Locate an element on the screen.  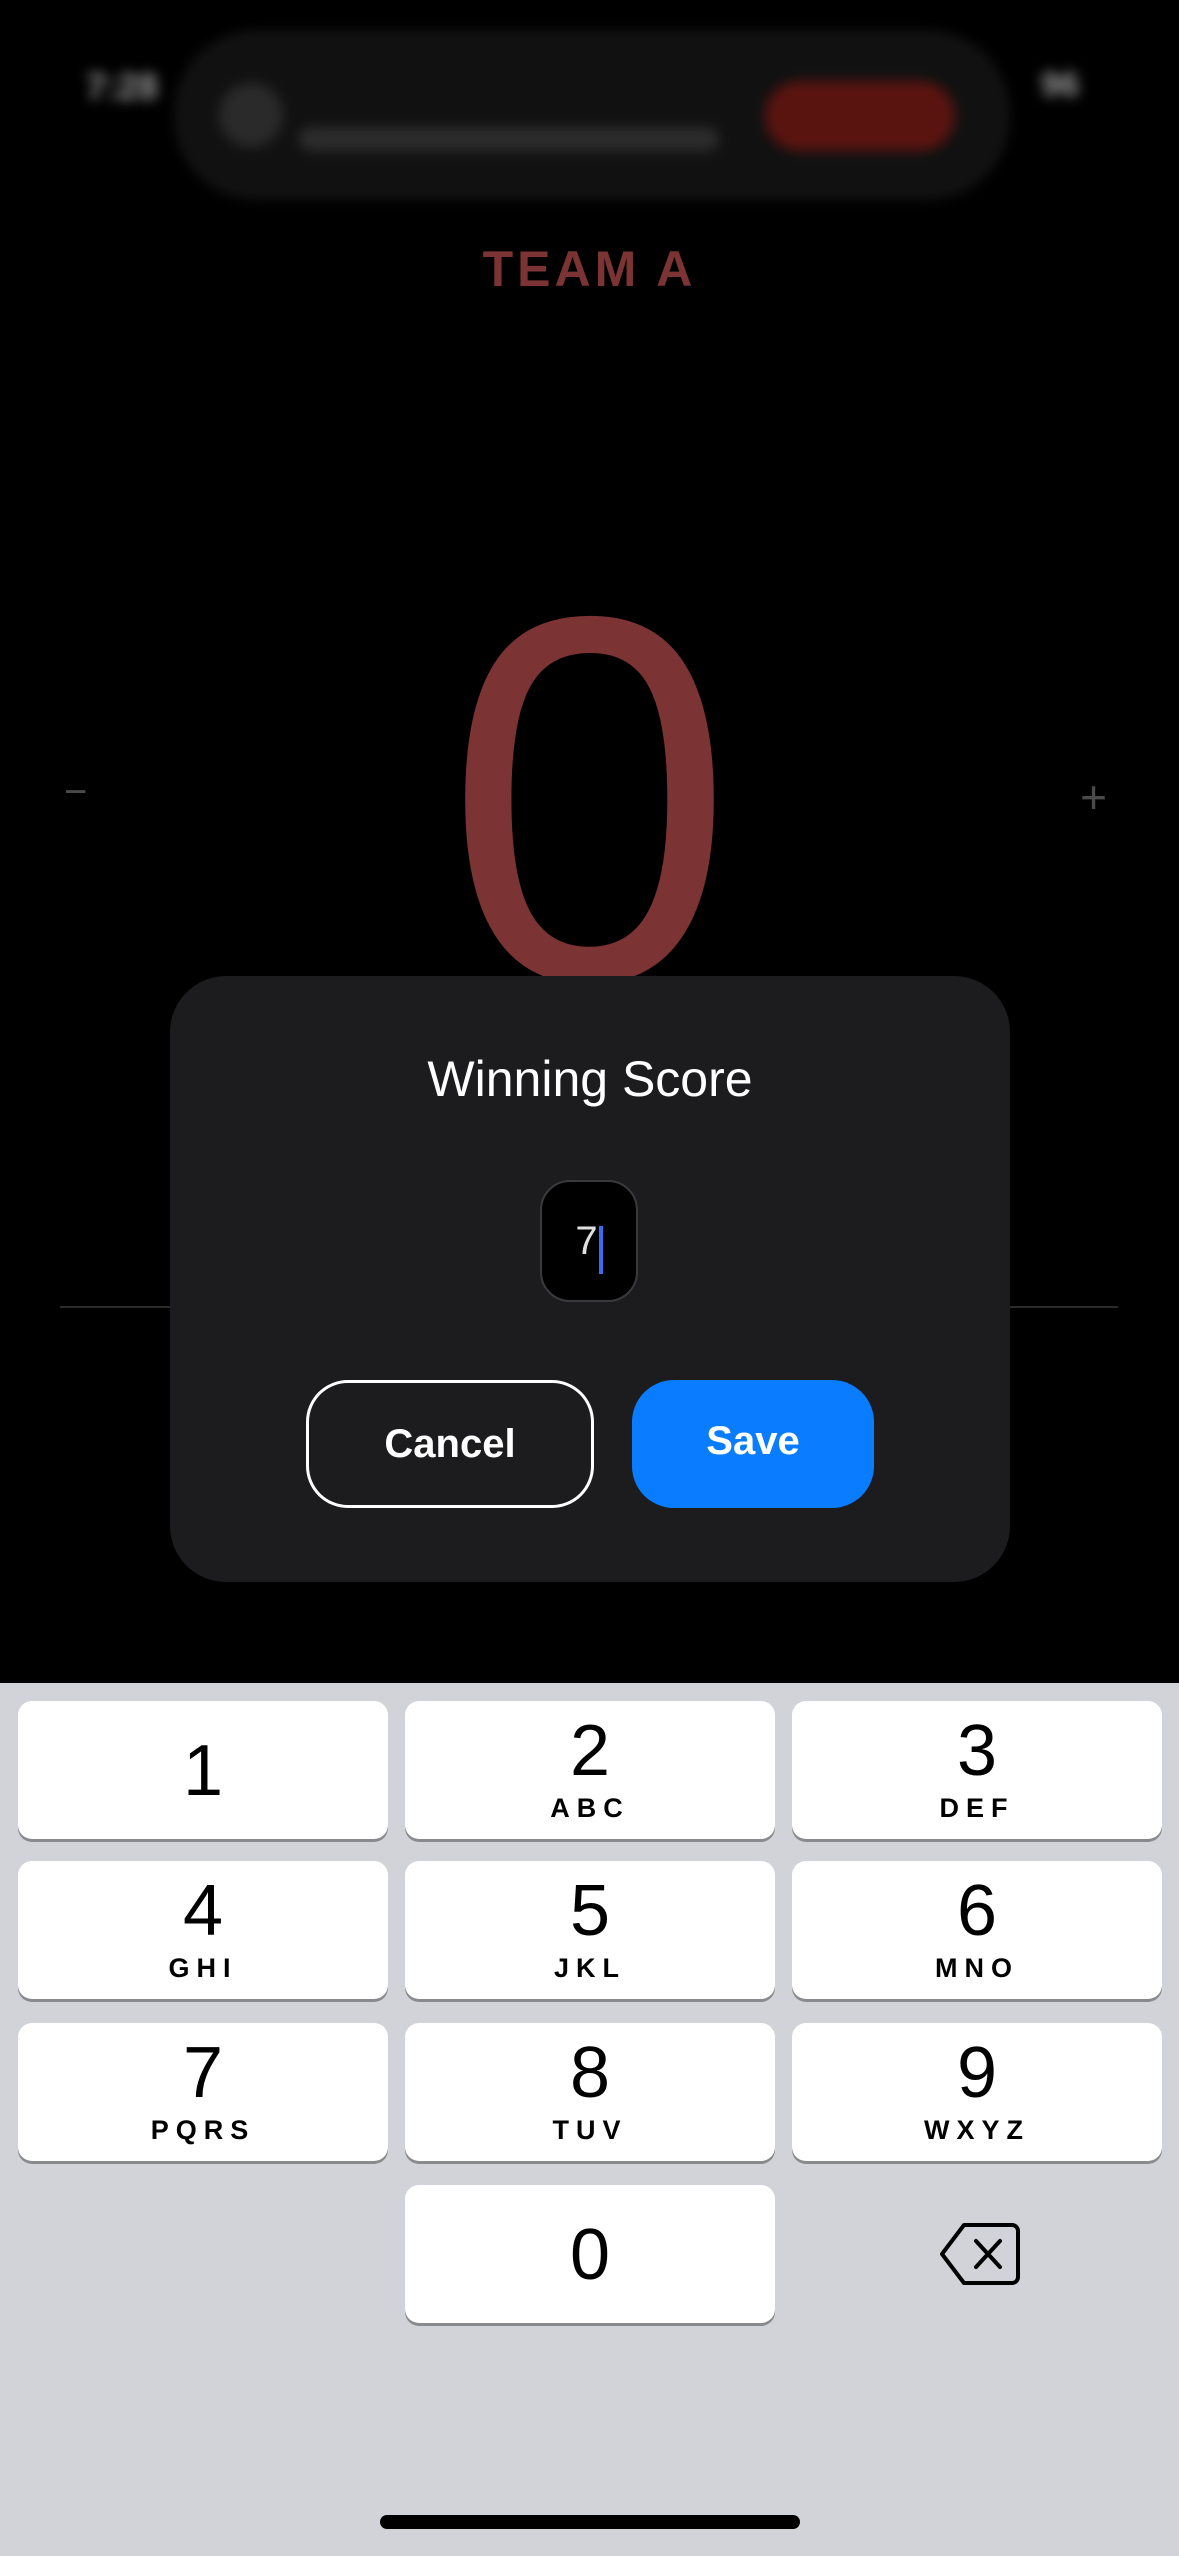
status-time: 7:28 is located at coordinates (122, 86).